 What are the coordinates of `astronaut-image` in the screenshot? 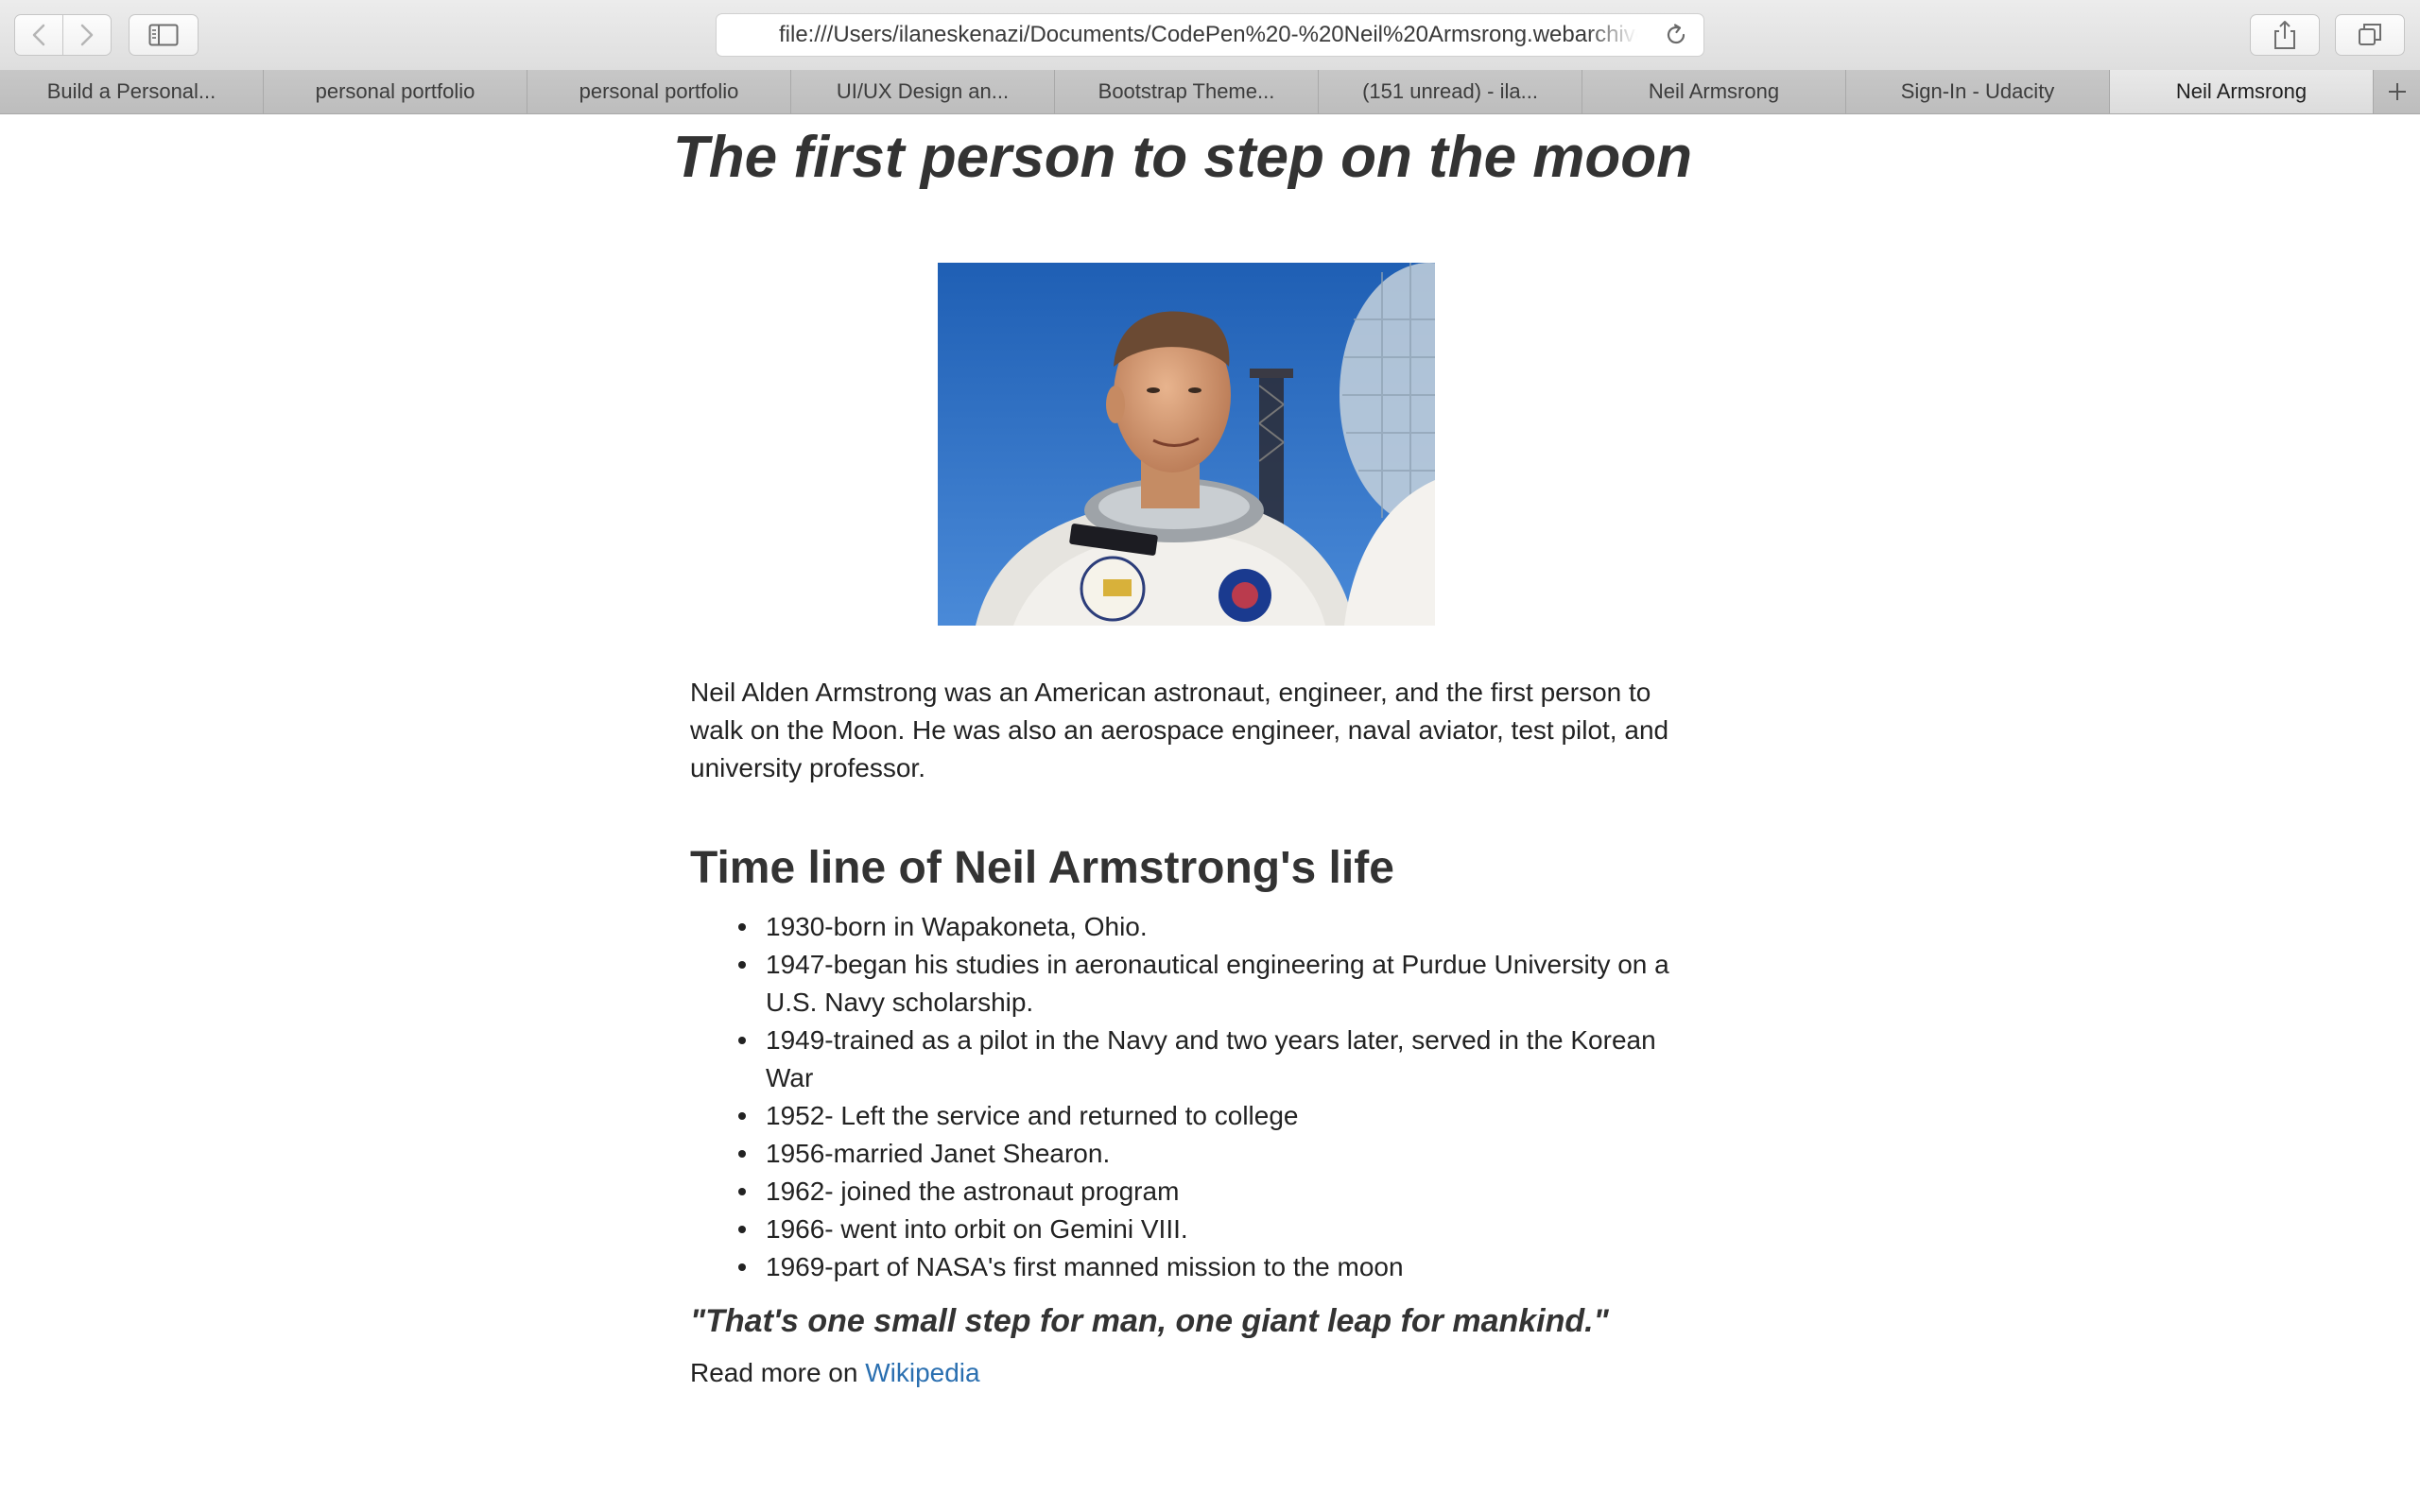 It's located at (1186, 444).